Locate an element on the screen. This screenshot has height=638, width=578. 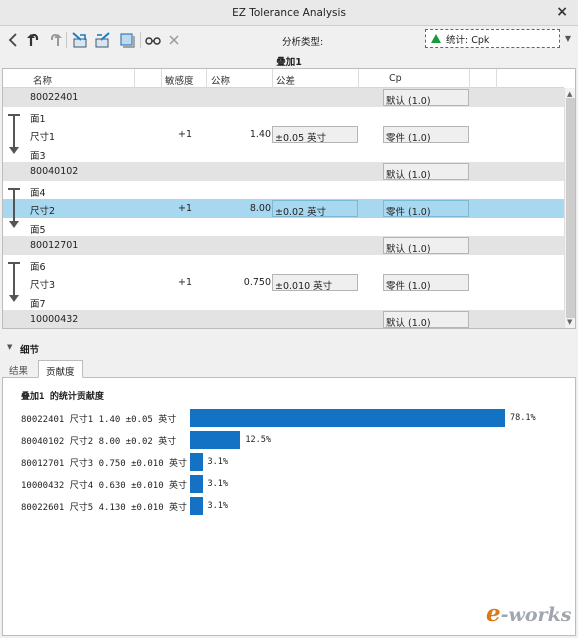
header-tolerance: 公差 is located at coordinates (285, 80).